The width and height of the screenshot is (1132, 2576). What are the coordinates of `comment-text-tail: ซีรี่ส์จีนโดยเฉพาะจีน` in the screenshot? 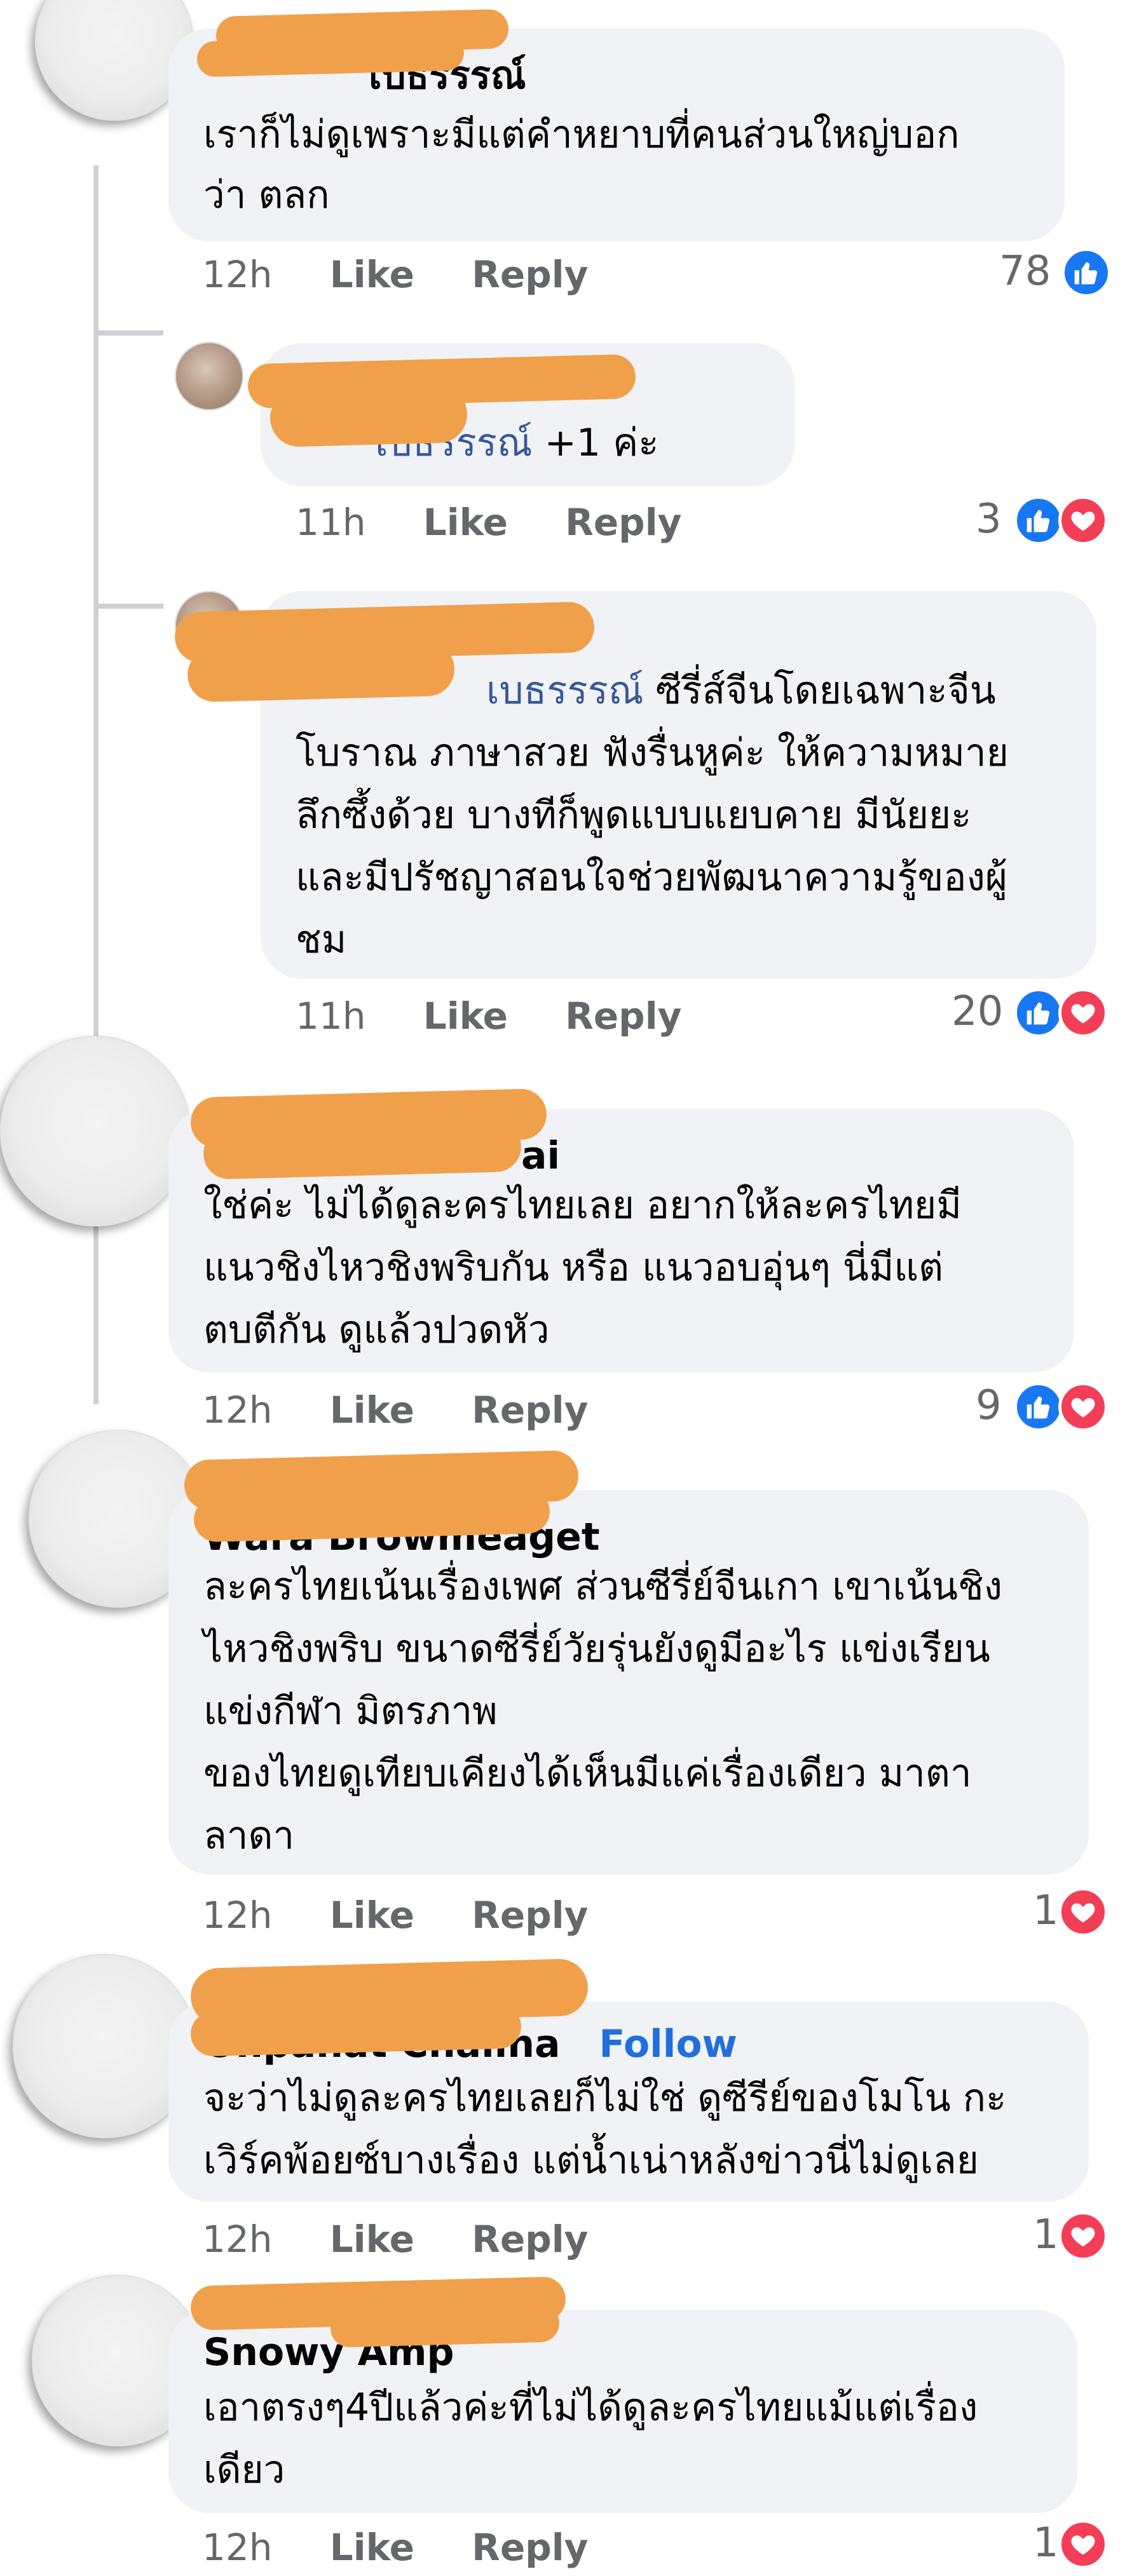 It's located at (825, 690).